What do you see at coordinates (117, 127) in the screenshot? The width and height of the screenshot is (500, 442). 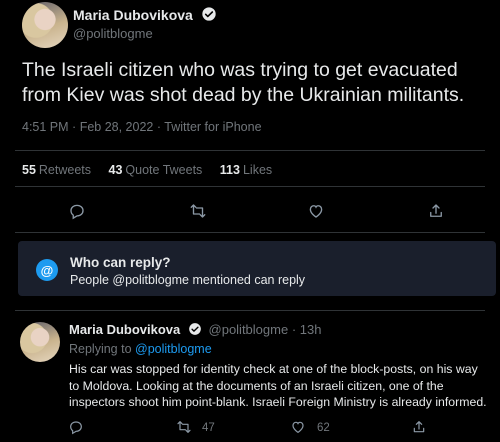 I see `tweet-date: Feb 28, 2022` at bounding box center [117, 127].